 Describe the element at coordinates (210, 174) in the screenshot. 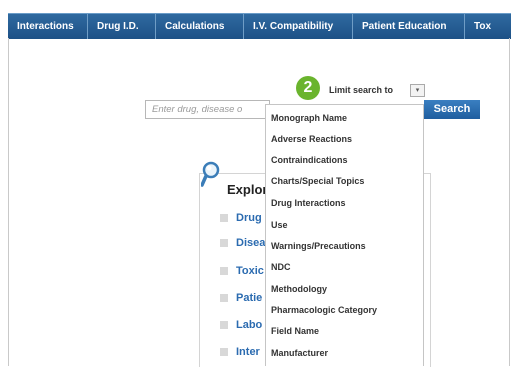

I see `magnifier-icon` at that location.